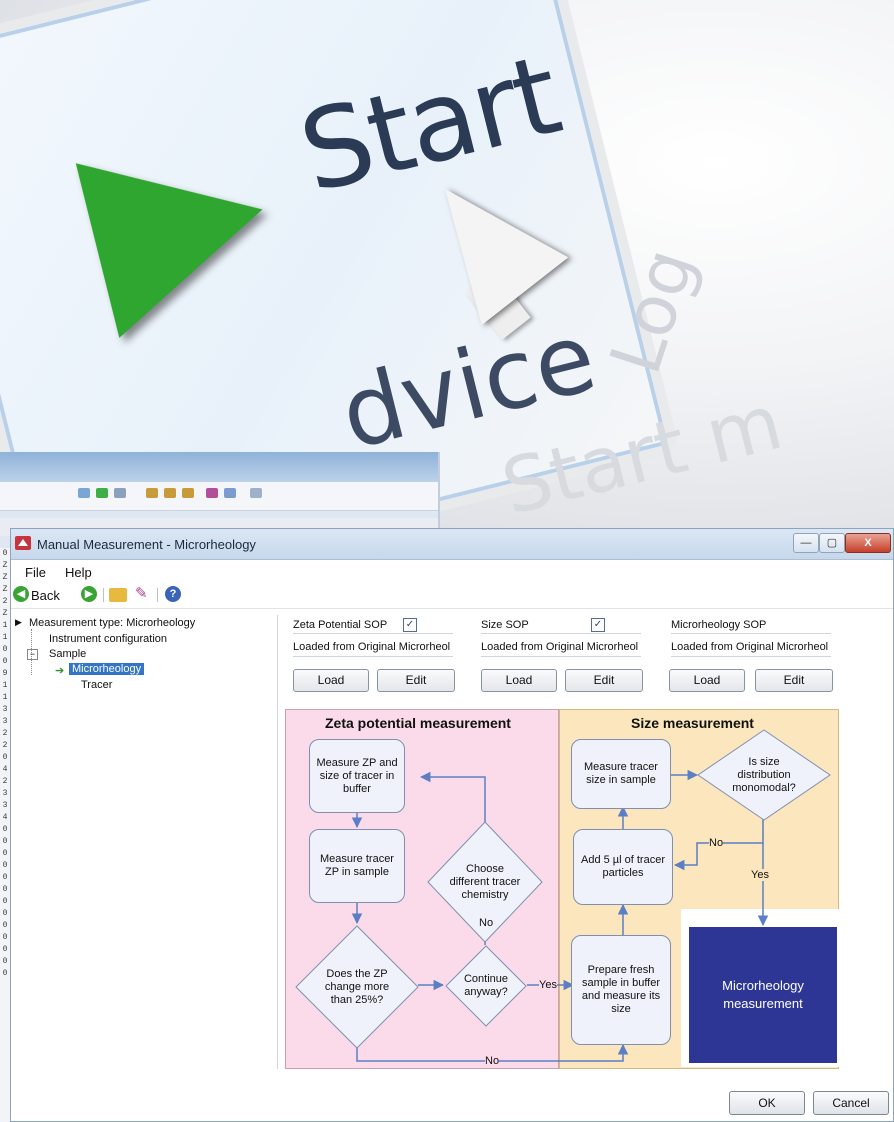 The width and height of the screenshot is (894, 1122). Describe the element at coordinates (832, 543) in the screenshot. I see `maximize-button: ▢` at that location.